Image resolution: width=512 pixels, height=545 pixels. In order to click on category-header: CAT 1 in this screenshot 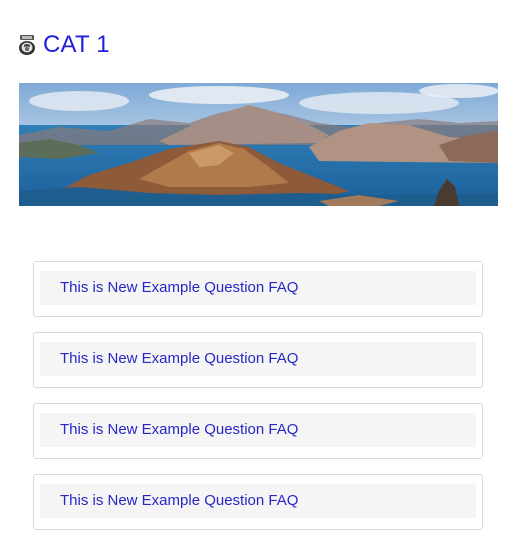, I will do `click(64, 45)`.